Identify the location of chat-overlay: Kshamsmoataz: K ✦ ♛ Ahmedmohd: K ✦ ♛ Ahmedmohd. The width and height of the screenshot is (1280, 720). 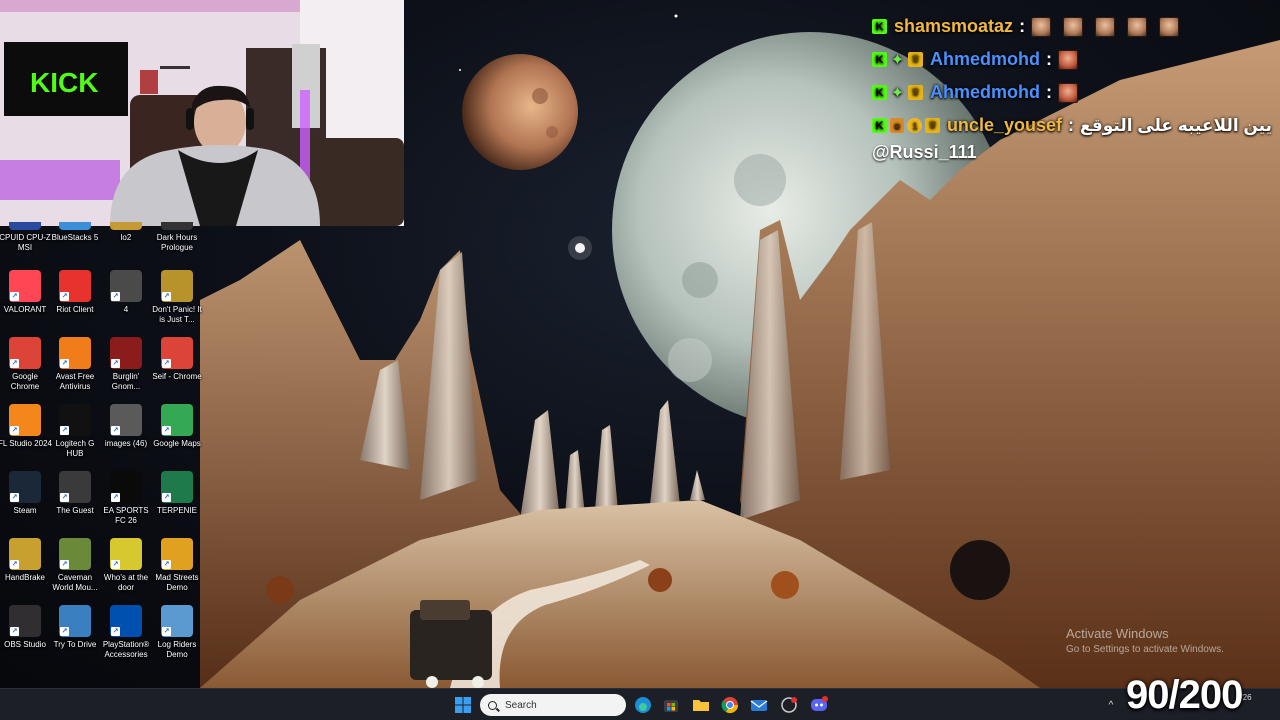
(1072, 86).